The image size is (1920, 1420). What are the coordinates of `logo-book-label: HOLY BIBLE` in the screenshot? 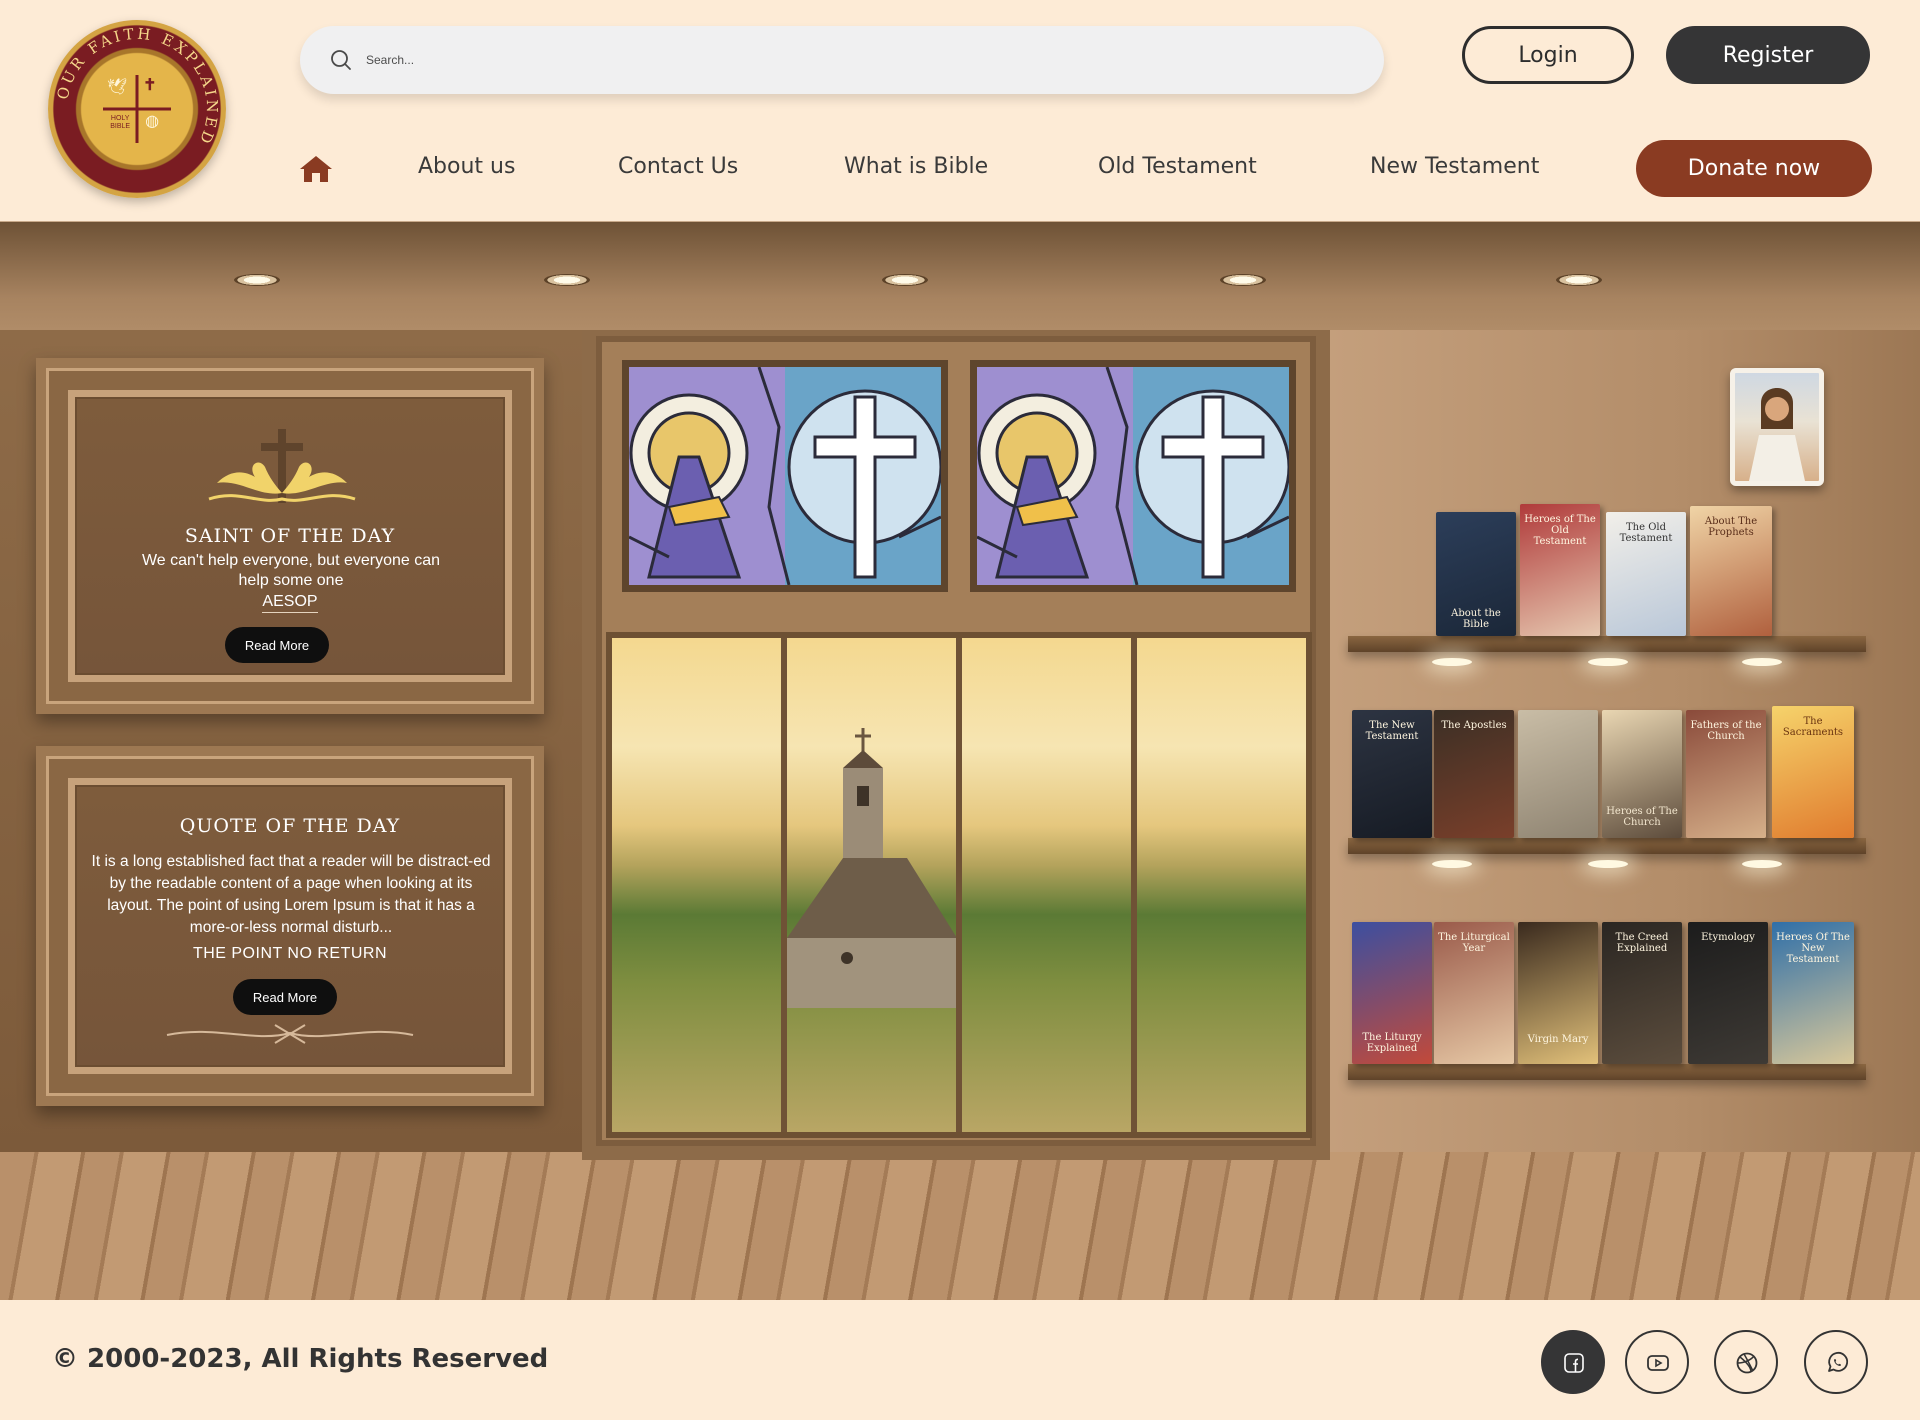 It's located at (120, 123).